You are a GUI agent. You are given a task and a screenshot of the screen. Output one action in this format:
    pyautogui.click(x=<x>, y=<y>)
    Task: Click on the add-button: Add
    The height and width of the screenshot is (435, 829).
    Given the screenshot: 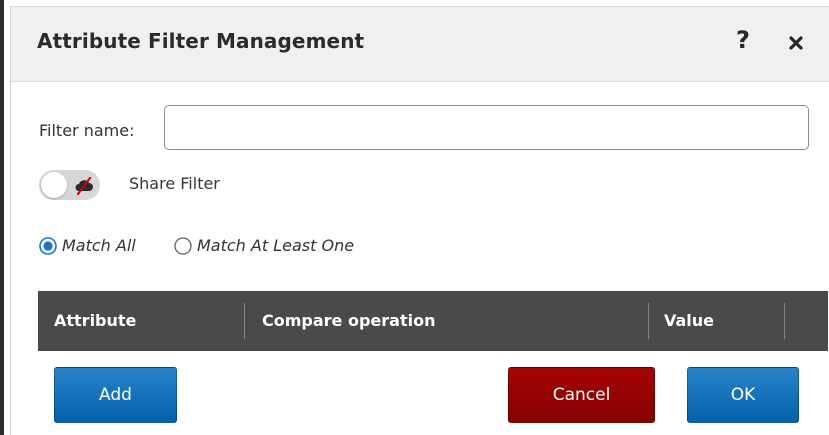 What is the action you would take?
    pyautogui.click(x=115, y=395)
    